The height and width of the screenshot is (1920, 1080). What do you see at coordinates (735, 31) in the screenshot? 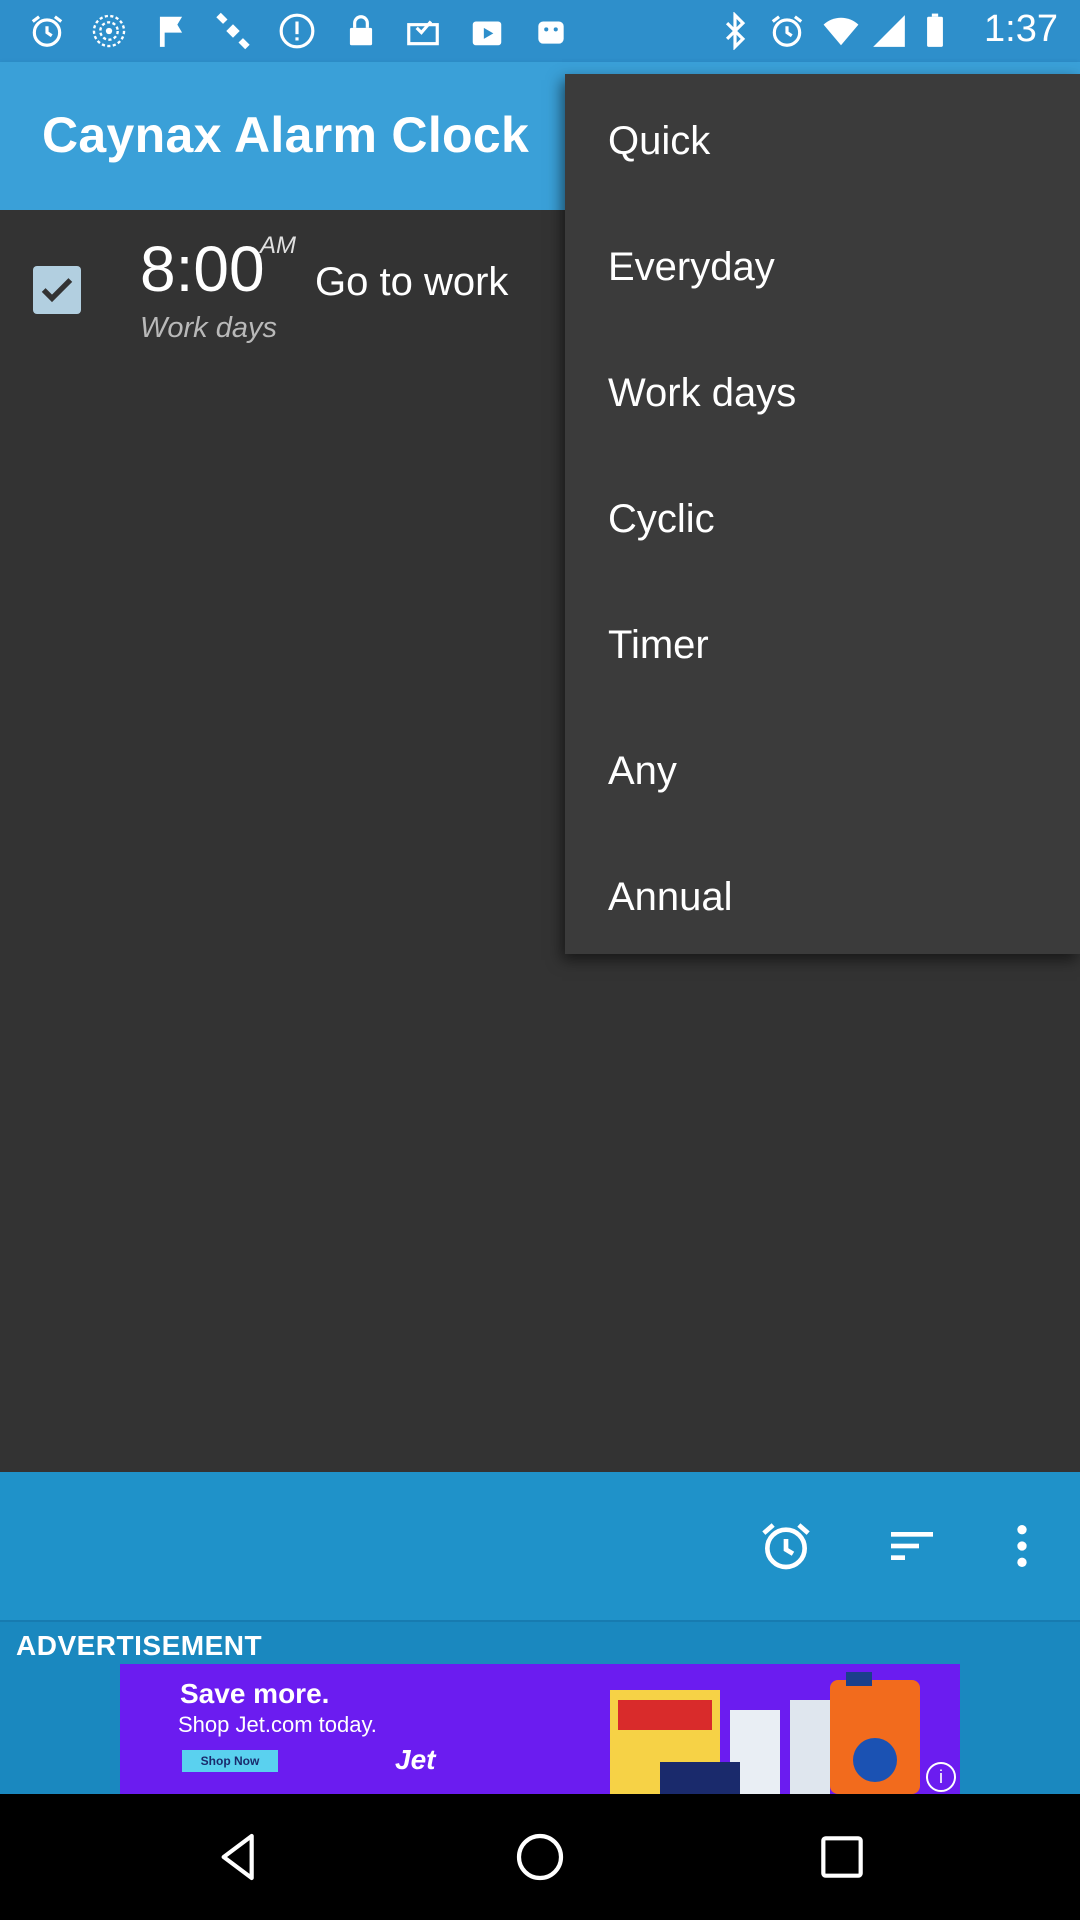
I see `bluetooth-icon` at bounding box center [735, 31].